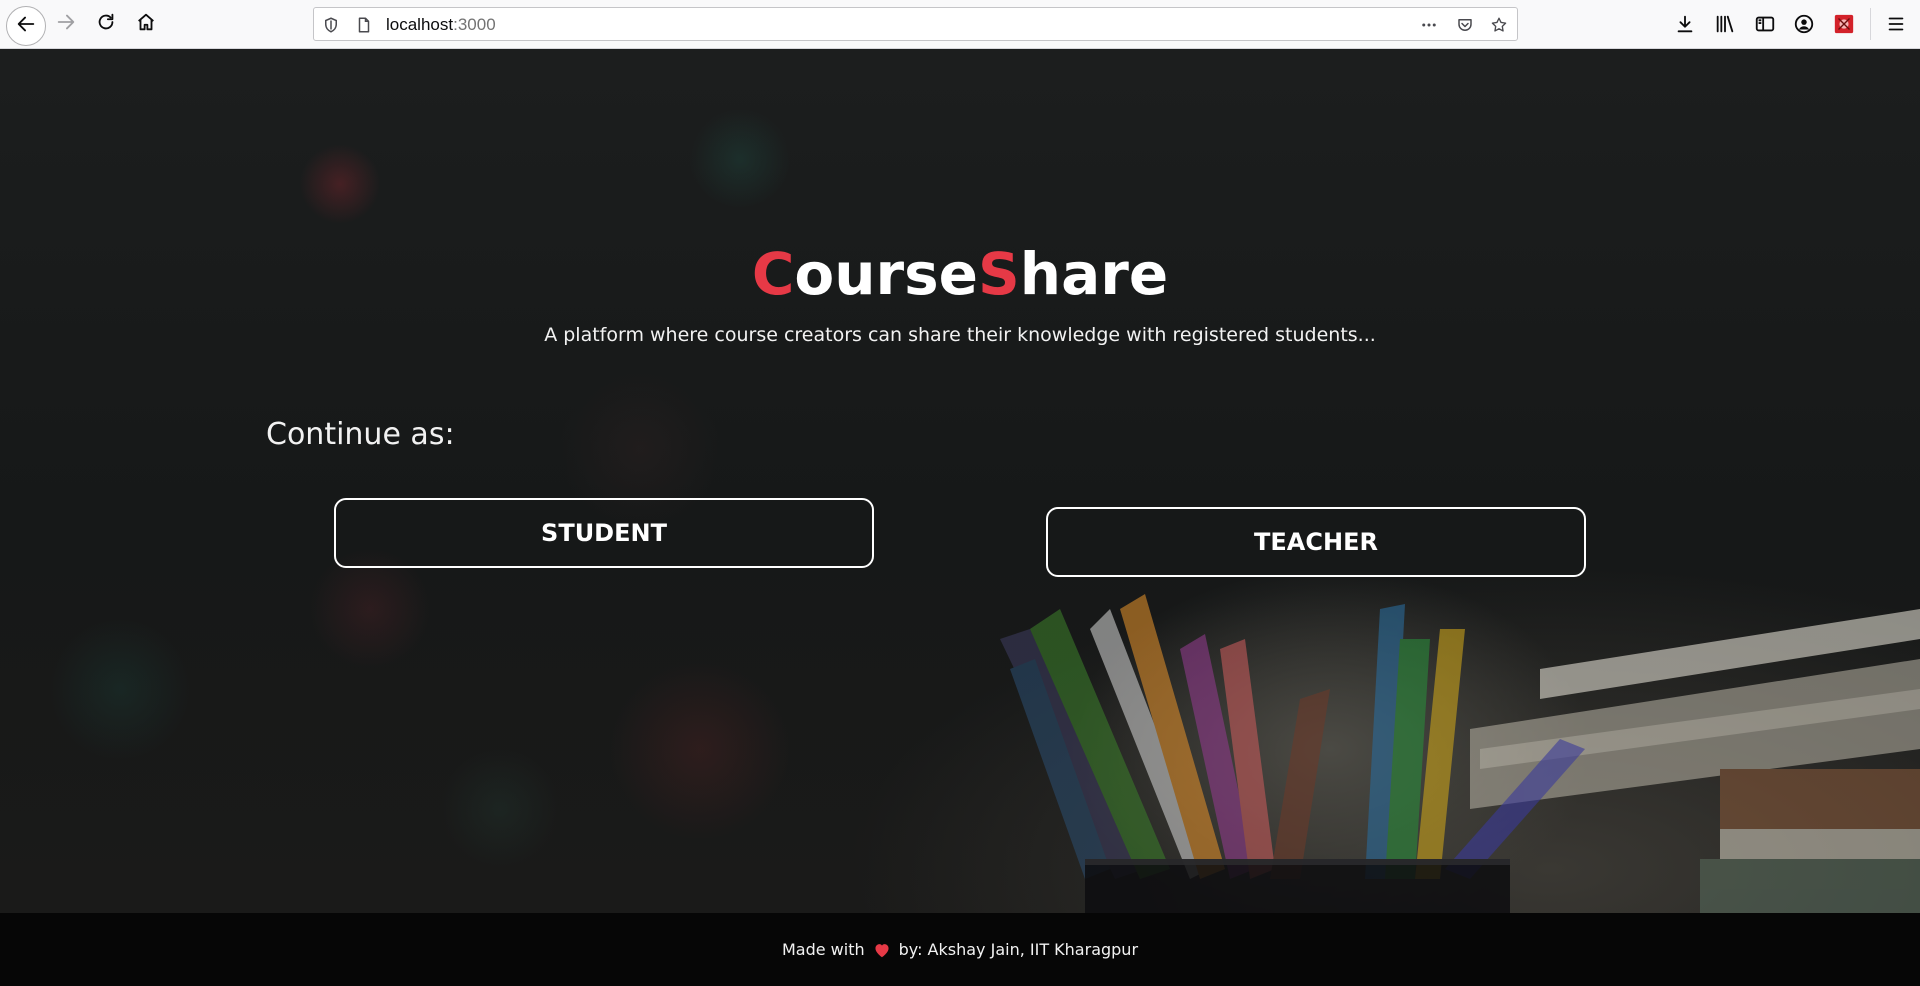 This screenshot has width=1920, height=986. Describe the element at coordinates (360, 434) in the screenshot. I see `continue-as-label: Continue as:` at that location.